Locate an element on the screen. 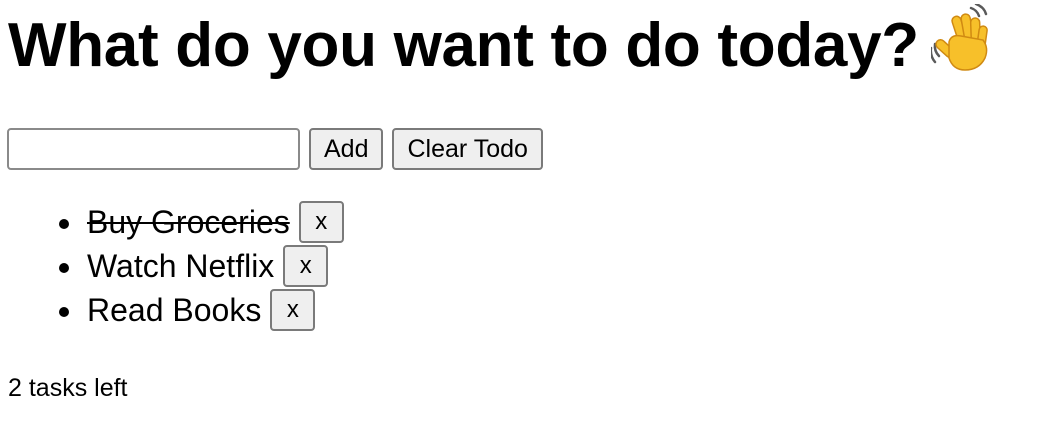  add-todo-form: Add Clear Todo is located at coordinates (275, 149).